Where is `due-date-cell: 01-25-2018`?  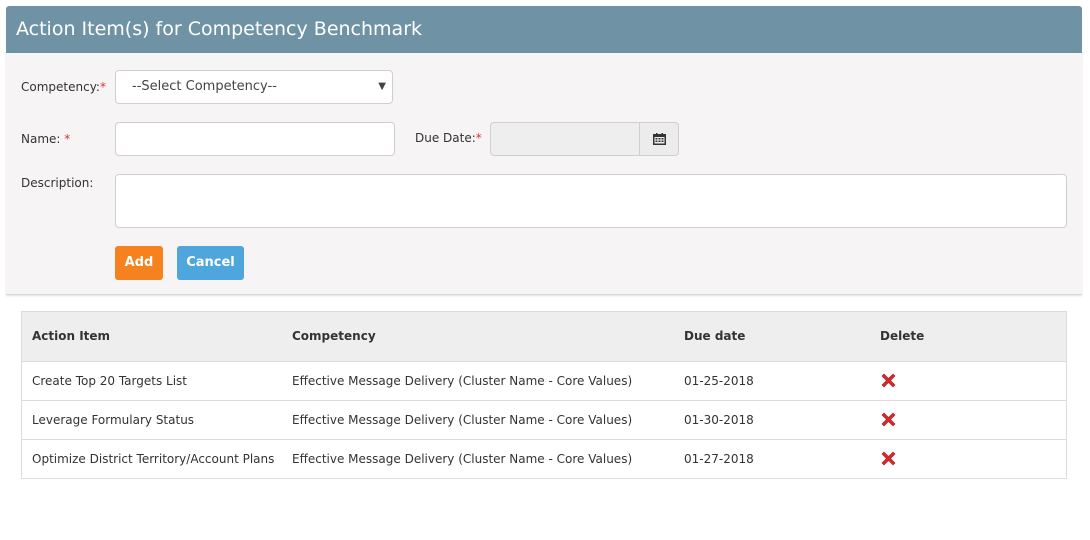
due-date-cell: 01-25-2018 is located at coordinates (719, 381).